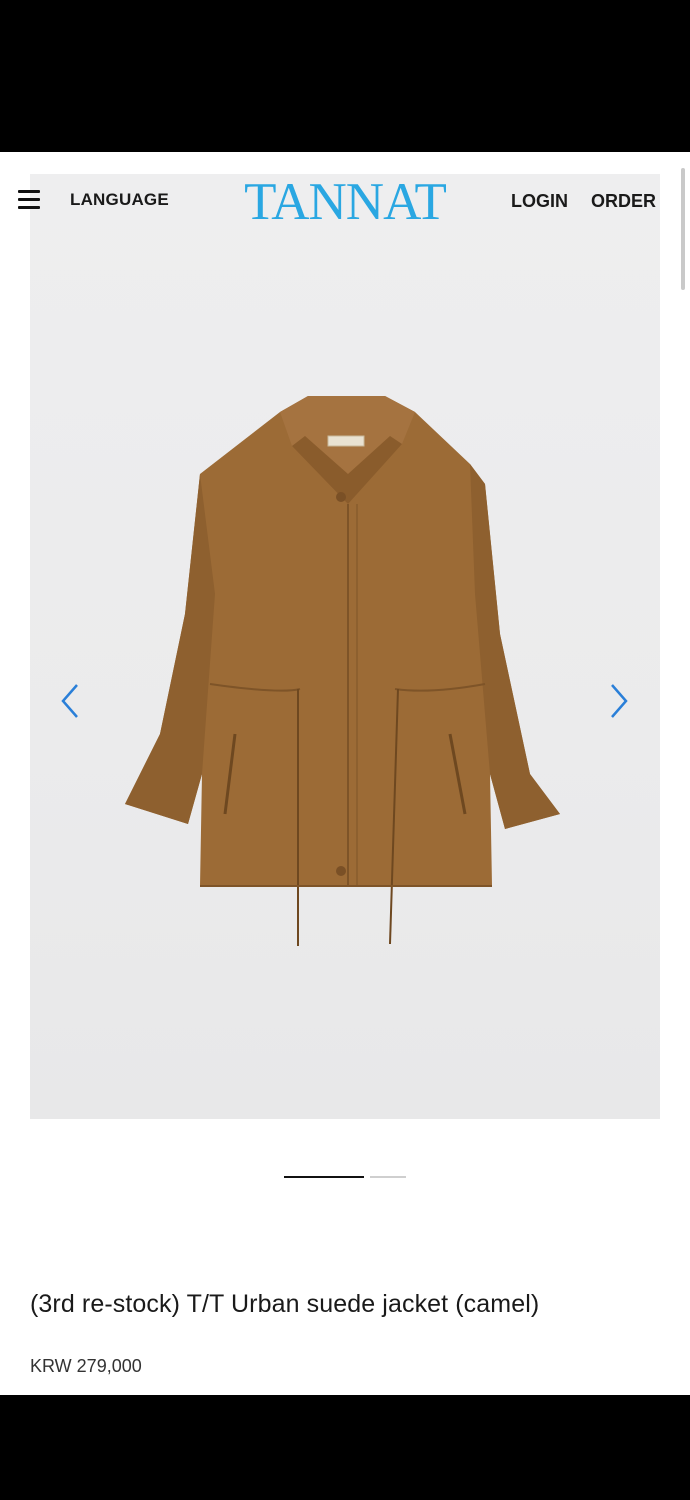  What do you see at coordinates (539, 201) in the screenshot?
I see `login-link: LOGIN` at bounding box center [539, 201].